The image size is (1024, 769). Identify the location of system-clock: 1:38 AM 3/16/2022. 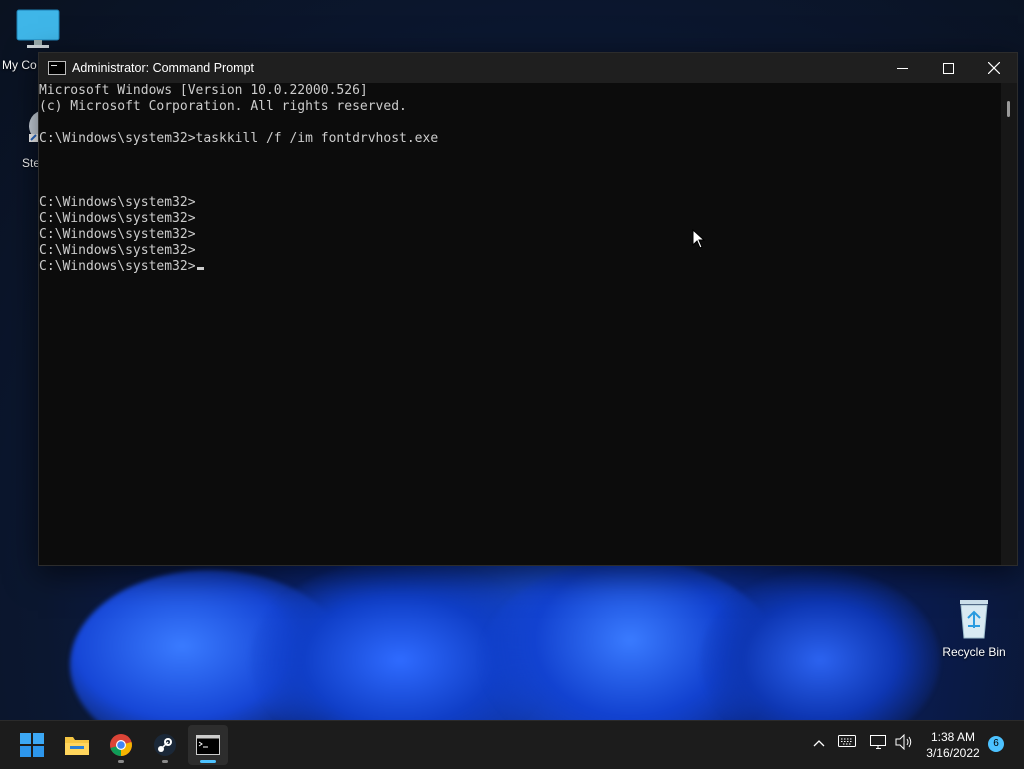
(953, 745).